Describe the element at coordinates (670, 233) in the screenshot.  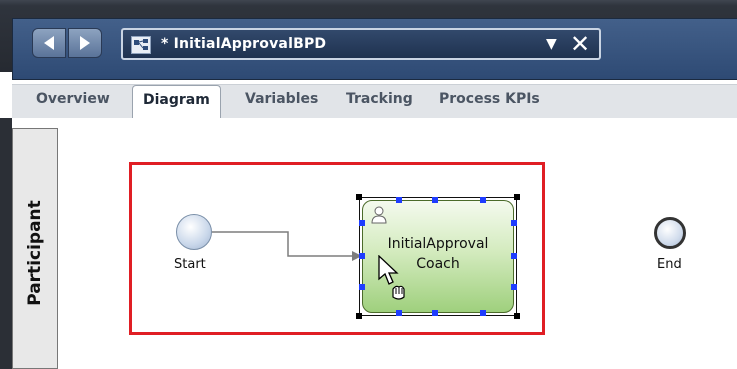
I see `end-event` at that location.